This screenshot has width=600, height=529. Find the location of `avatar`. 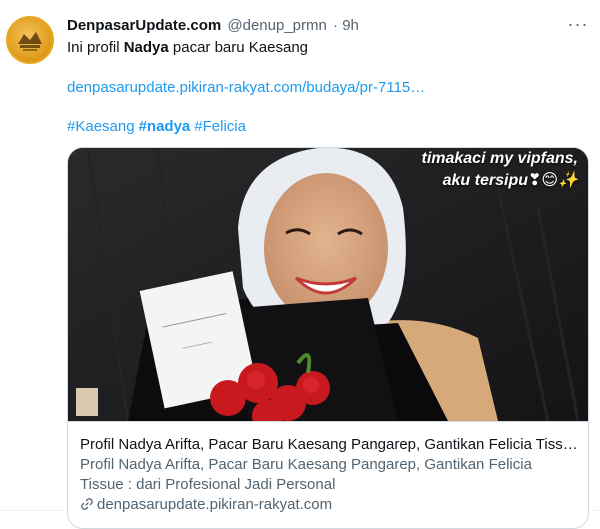

avatar is located at coordinates (30, 40).